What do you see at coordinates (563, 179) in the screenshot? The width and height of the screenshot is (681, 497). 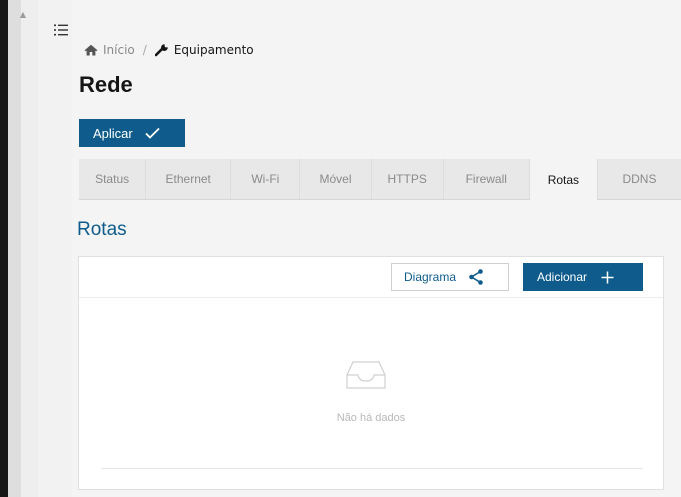 I see `tab-rotas: Rotas` at bounding box center [563, 179].